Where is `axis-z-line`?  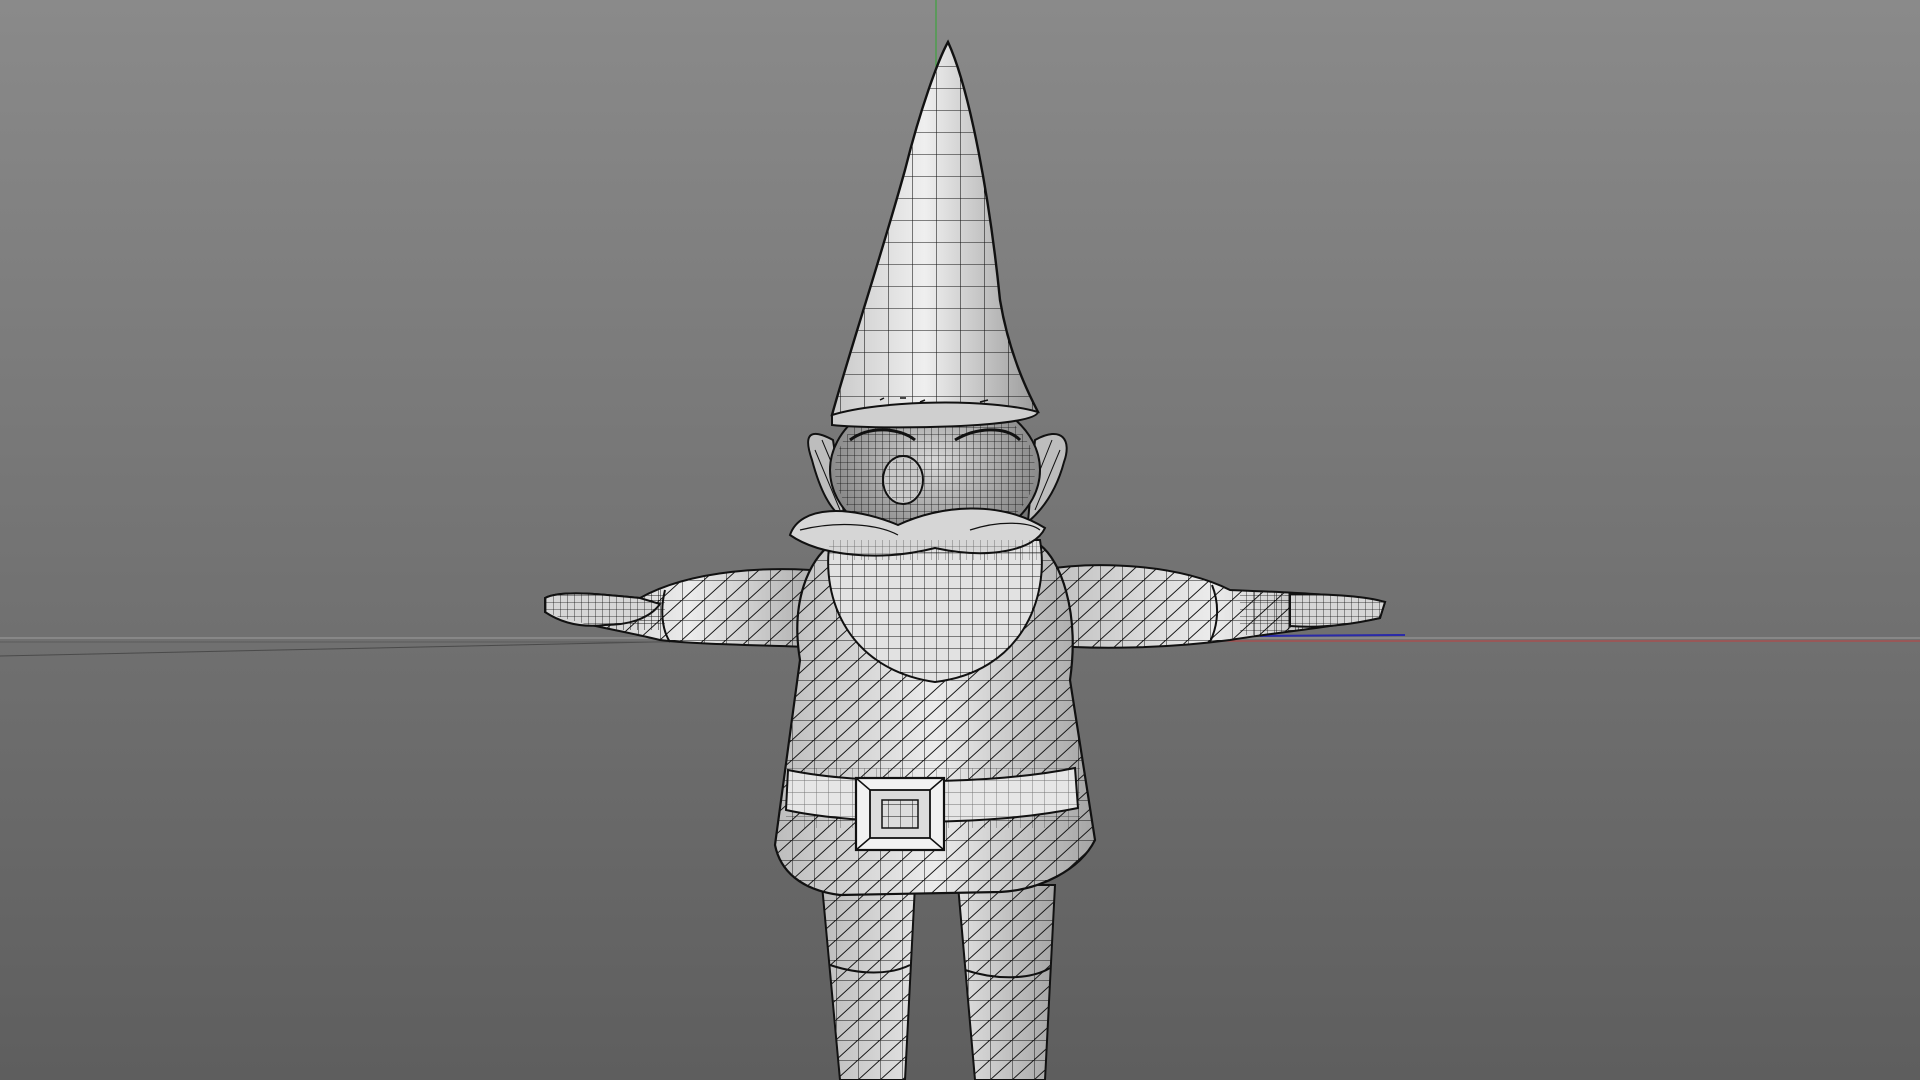
axis-z-line is located at coordinates (1332, 635).